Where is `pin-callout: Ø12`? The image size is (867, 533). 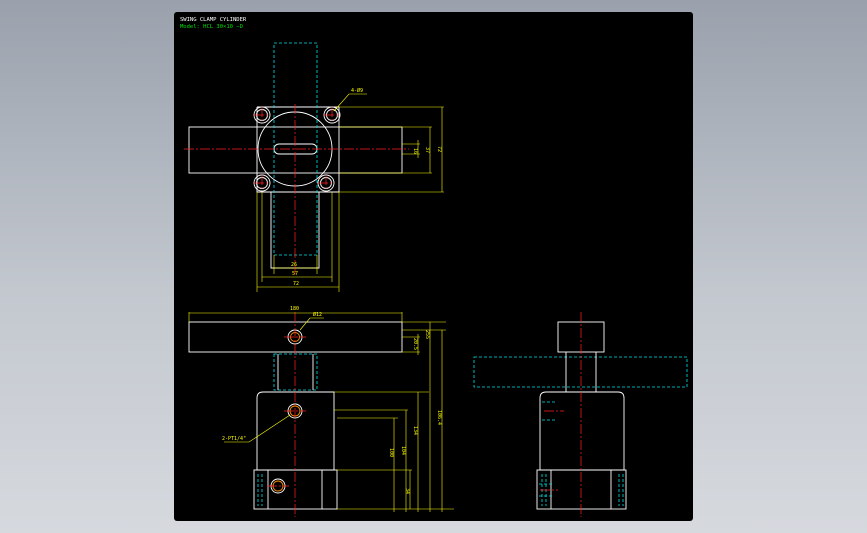
pin-callout: Ø12 is located at coordinates (317, 314).